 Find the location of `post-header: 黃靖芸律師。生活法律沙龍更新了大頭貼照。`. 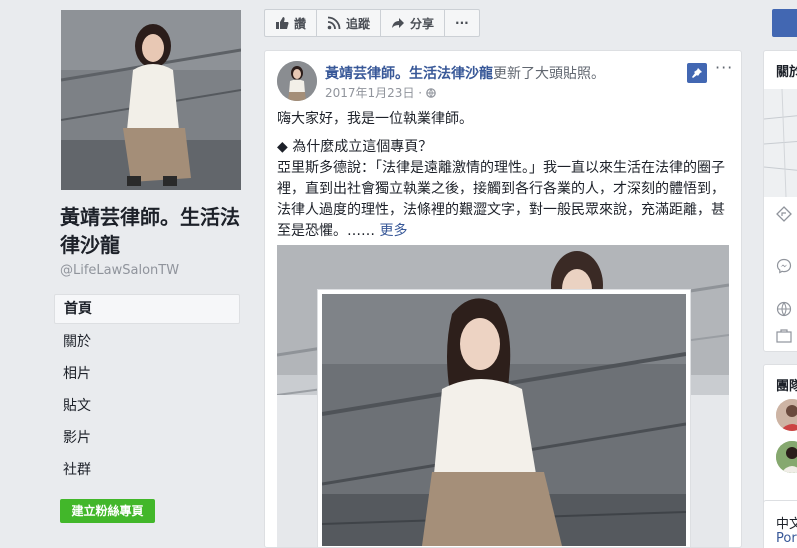

post-header: 黃靖芸律師。生活法律沙龍更新了大頭貼照。 is located at coordinates (465, 73).